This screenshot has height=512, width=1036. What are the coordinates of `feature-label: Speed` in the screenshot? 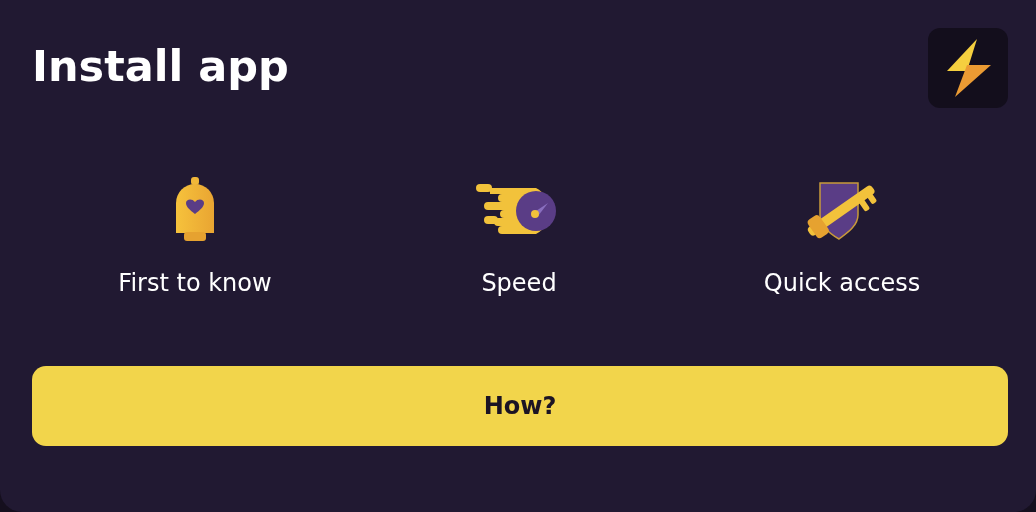 It's located at (519, 283).